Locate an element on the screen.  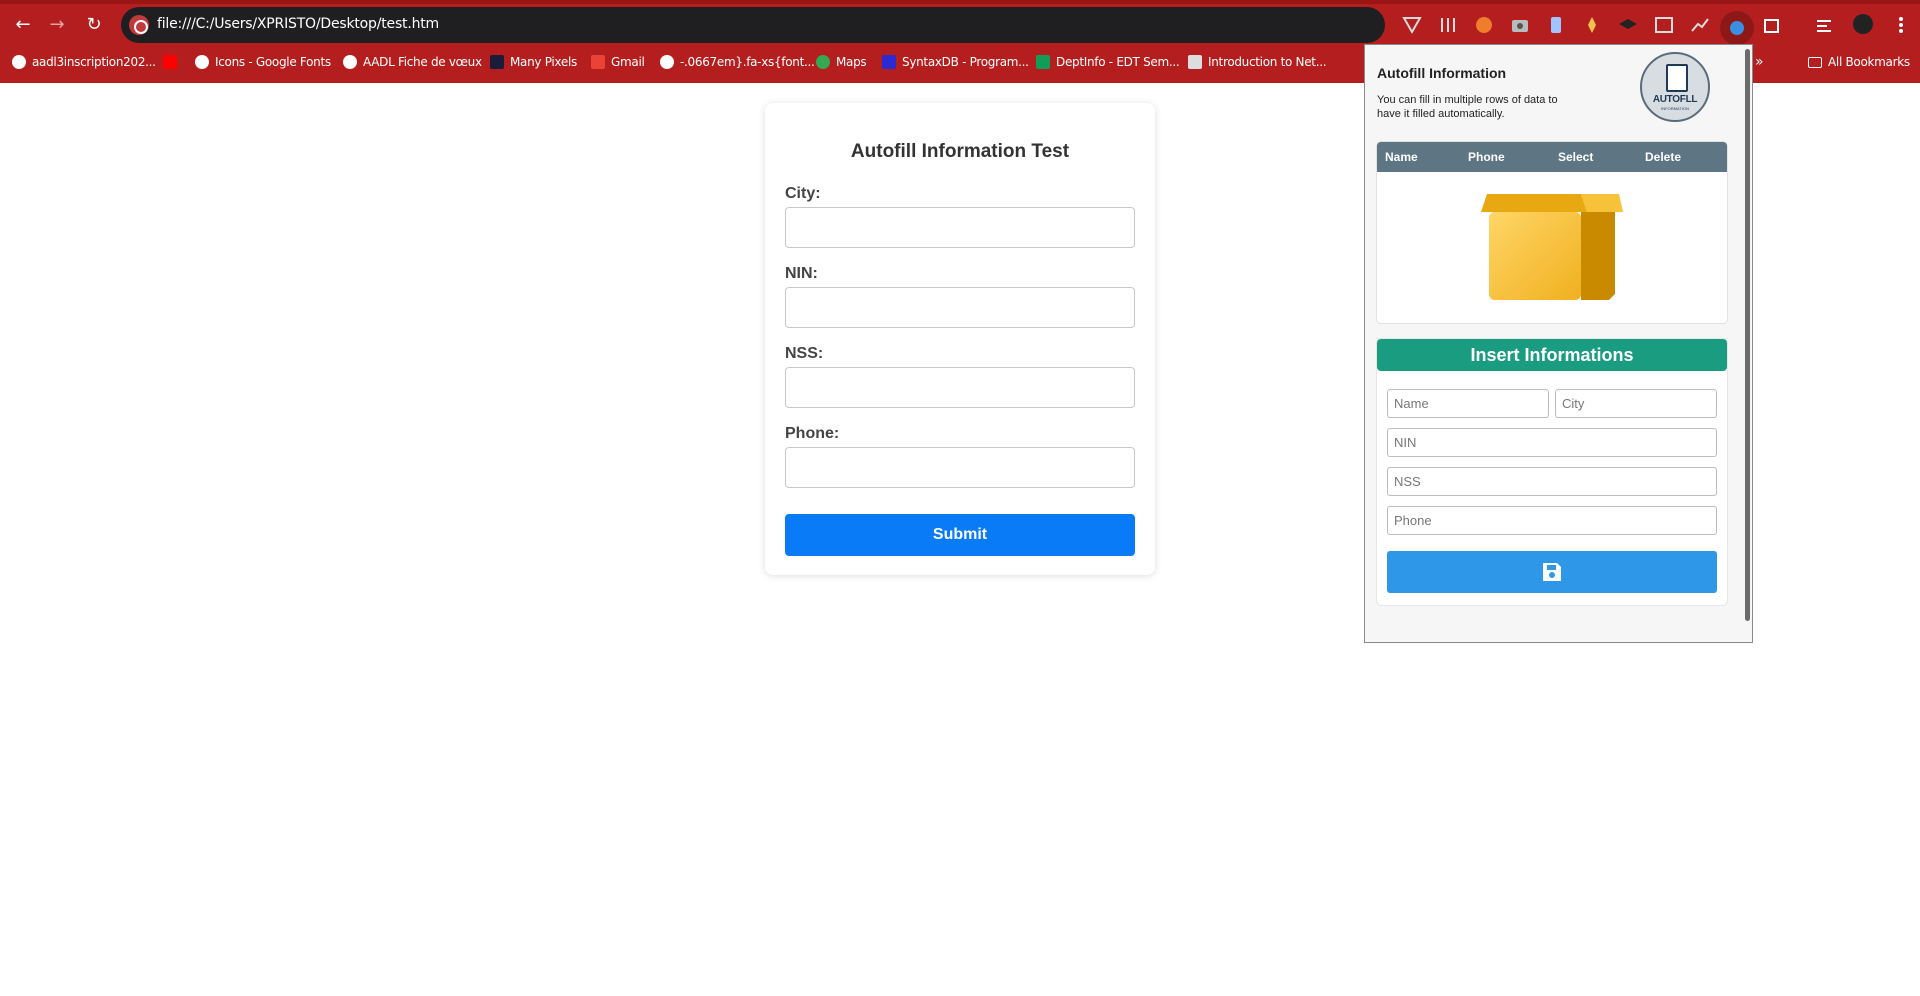
bookmark-item: Icons - Google Fonts is located at coordinates (263, 62).